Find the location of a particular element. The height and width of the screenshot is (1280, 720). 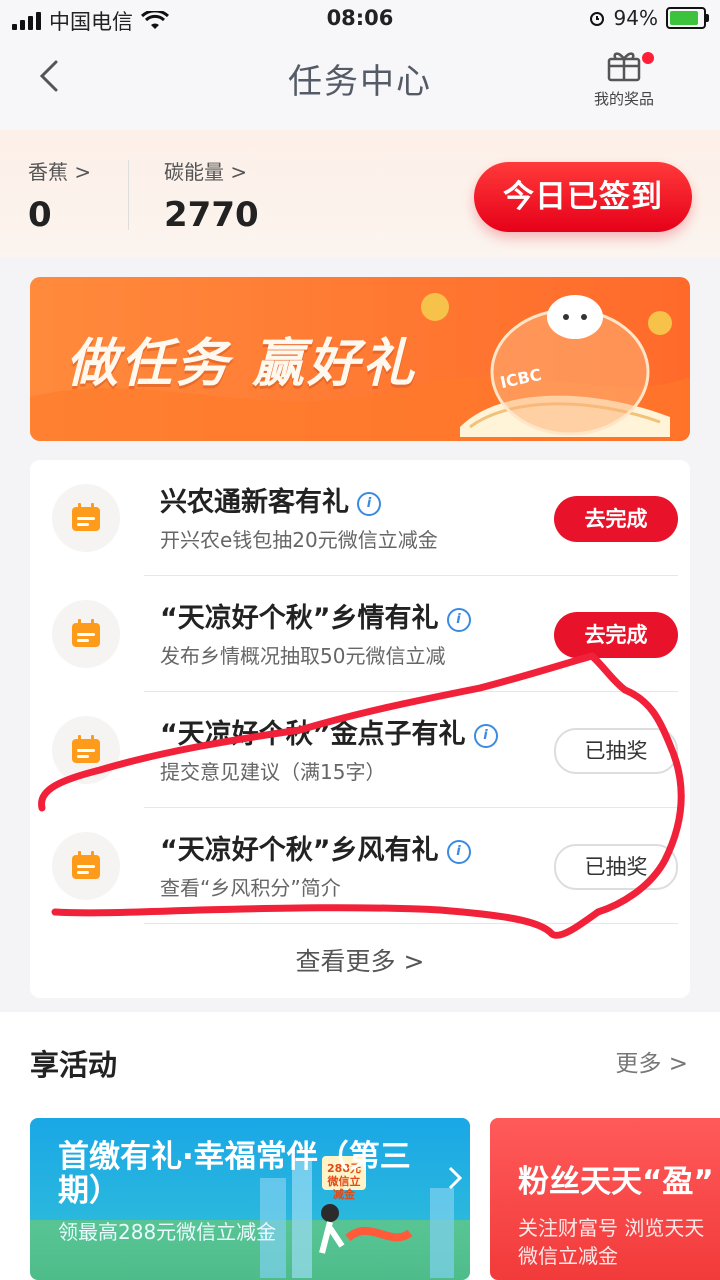

status-bar: 中国电信 08:06 94% is located at coordinates (360, 19).